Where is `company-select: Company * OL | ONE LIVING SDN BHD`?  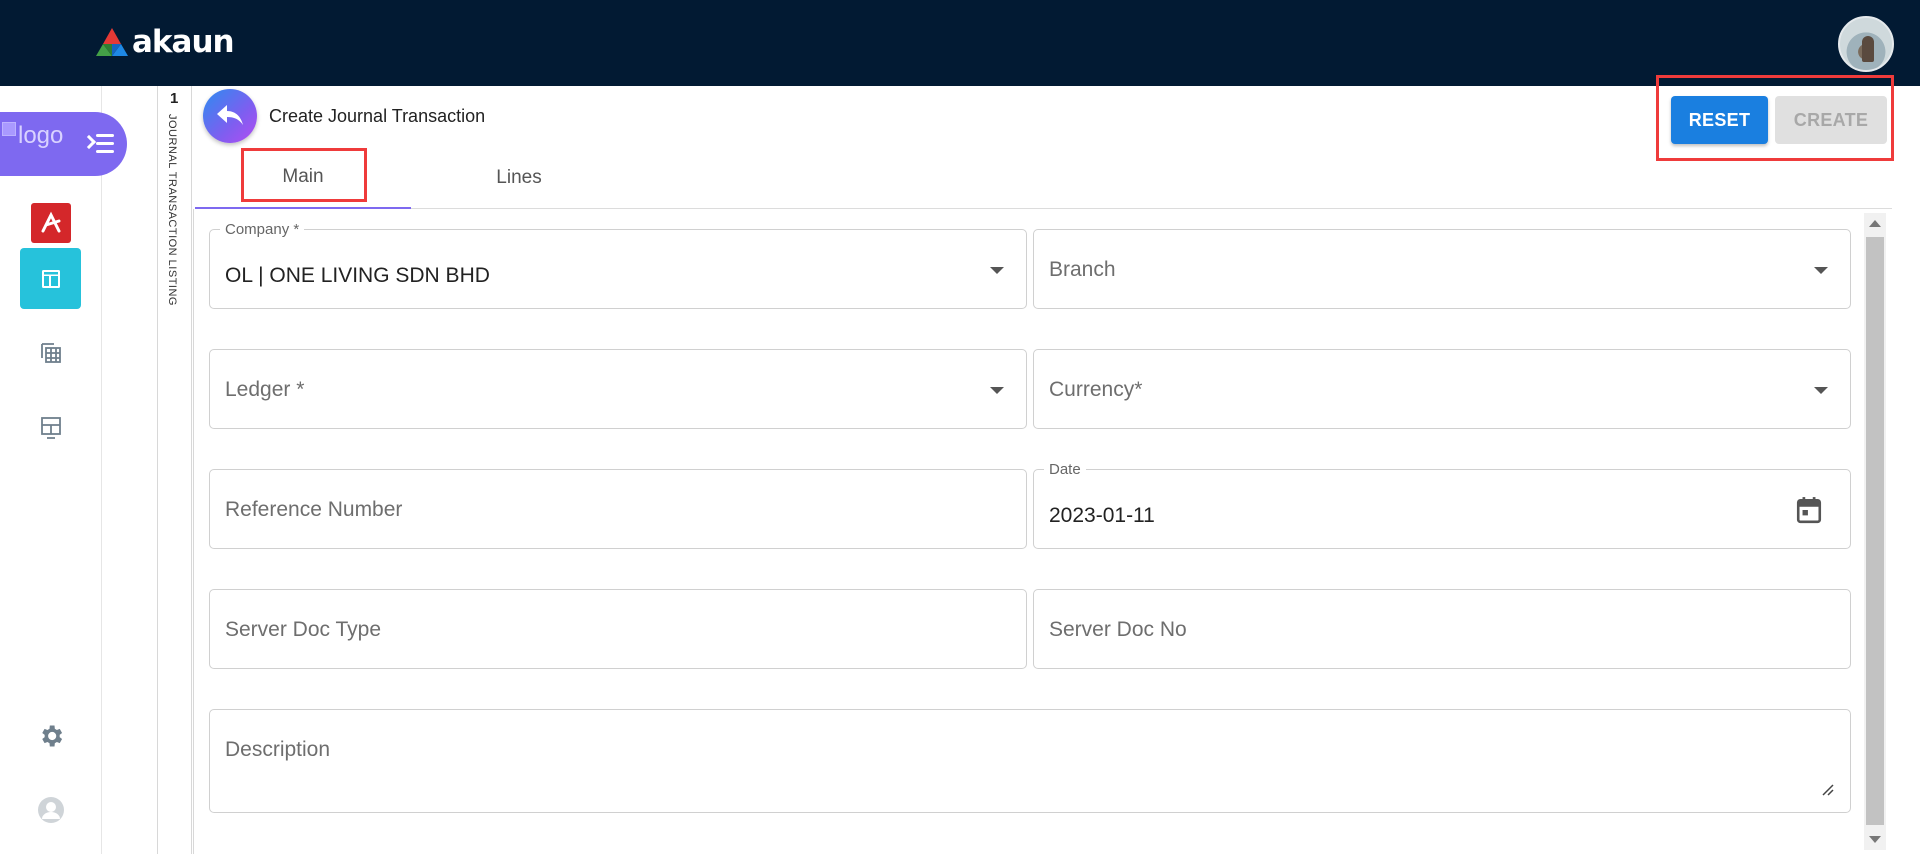 company-select: Company * OL | ONE LIVING SDN BHD is located at coordinates (618, 265).